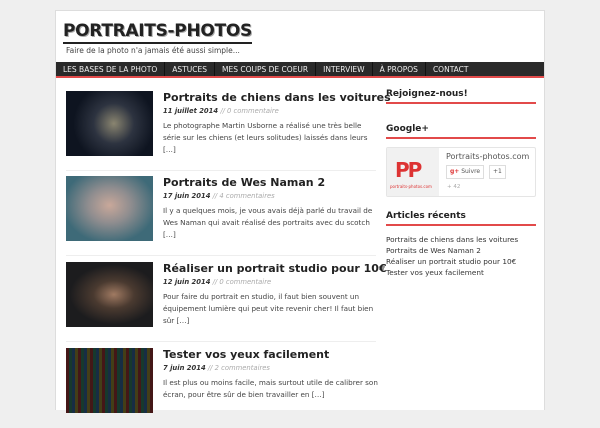  Describe the element at coordinates (399, 69) in the screenshot. I see `nav-a-propos: À PROPOS` at that location.